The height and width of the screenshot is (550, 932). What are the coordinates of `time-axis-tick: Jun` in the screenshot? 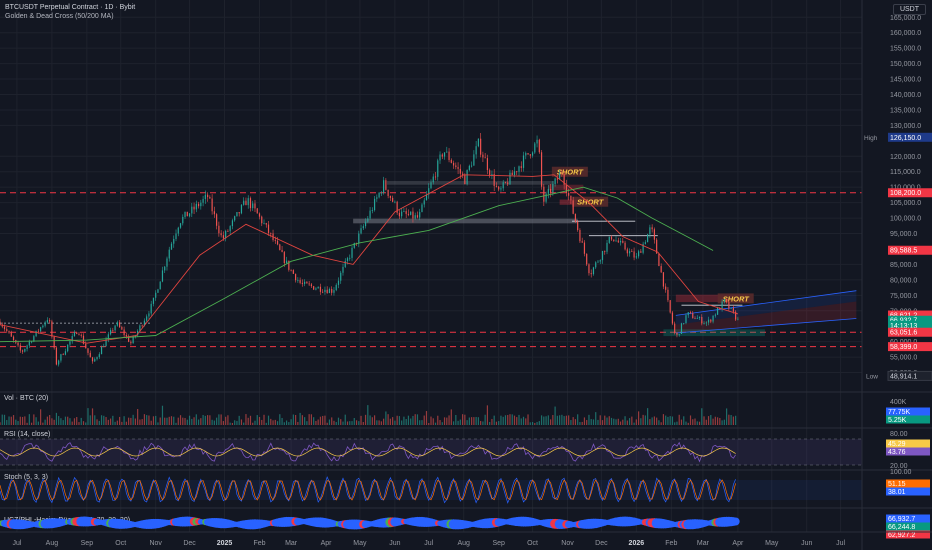 It's located at (806, 543).